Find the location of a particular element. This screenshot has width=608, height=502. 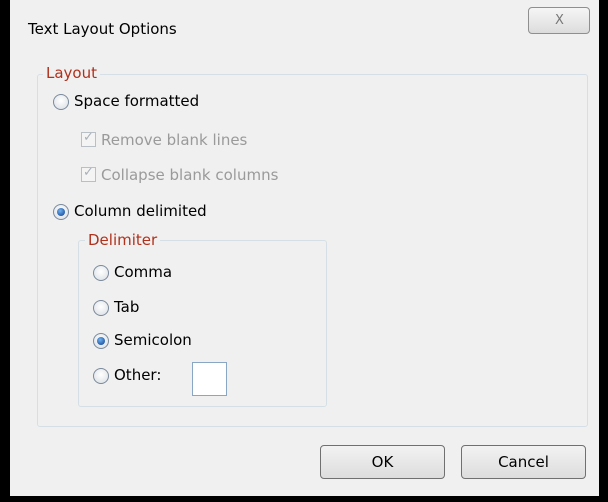

space-formatted-label: Space formatted is located at coordinates (136, 101).